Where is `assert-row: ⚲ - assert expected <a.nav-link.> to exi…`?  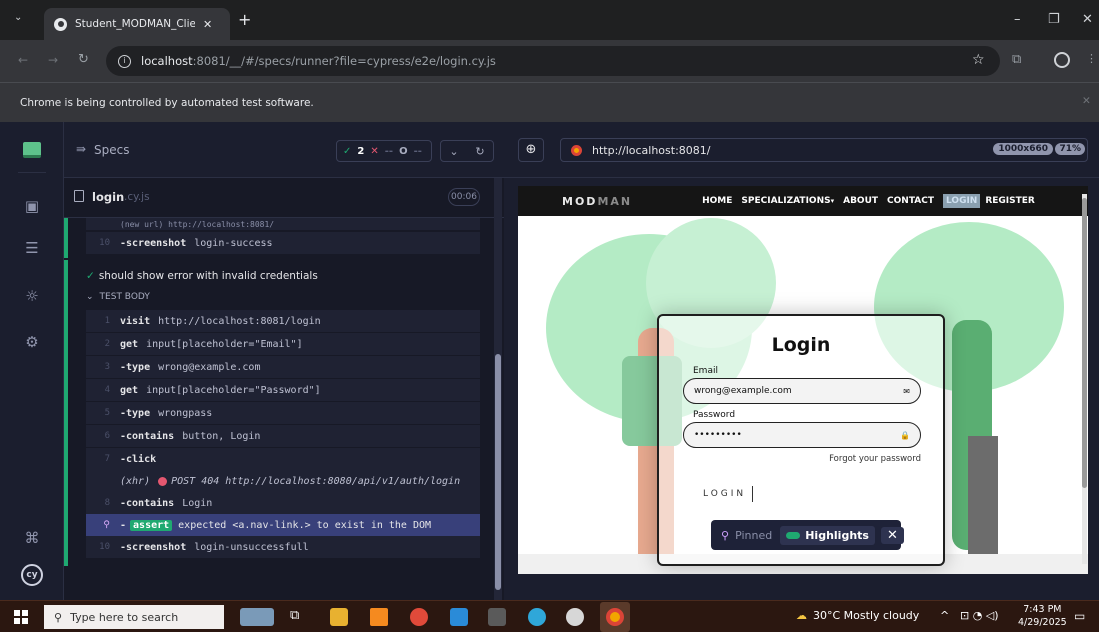
assert-row: ⚲ - assert expected <a.nav-link.> to exi… is located at coordinates (283, 525).